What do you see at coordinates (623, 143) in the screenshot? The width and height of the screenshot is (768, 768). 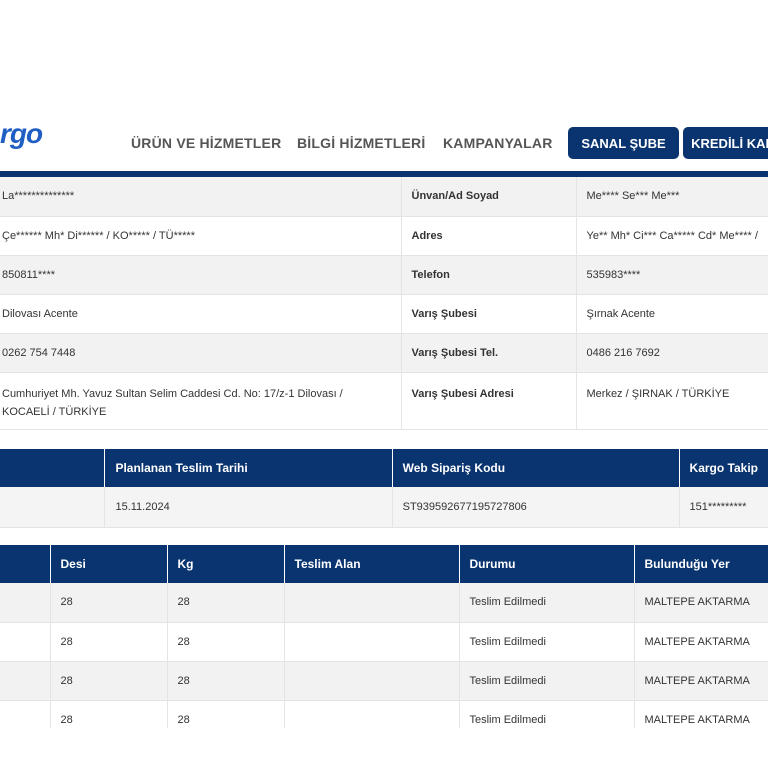 I see `virtual-branch-button: SANAL ŞUBE` at bounding box center [623, 143].